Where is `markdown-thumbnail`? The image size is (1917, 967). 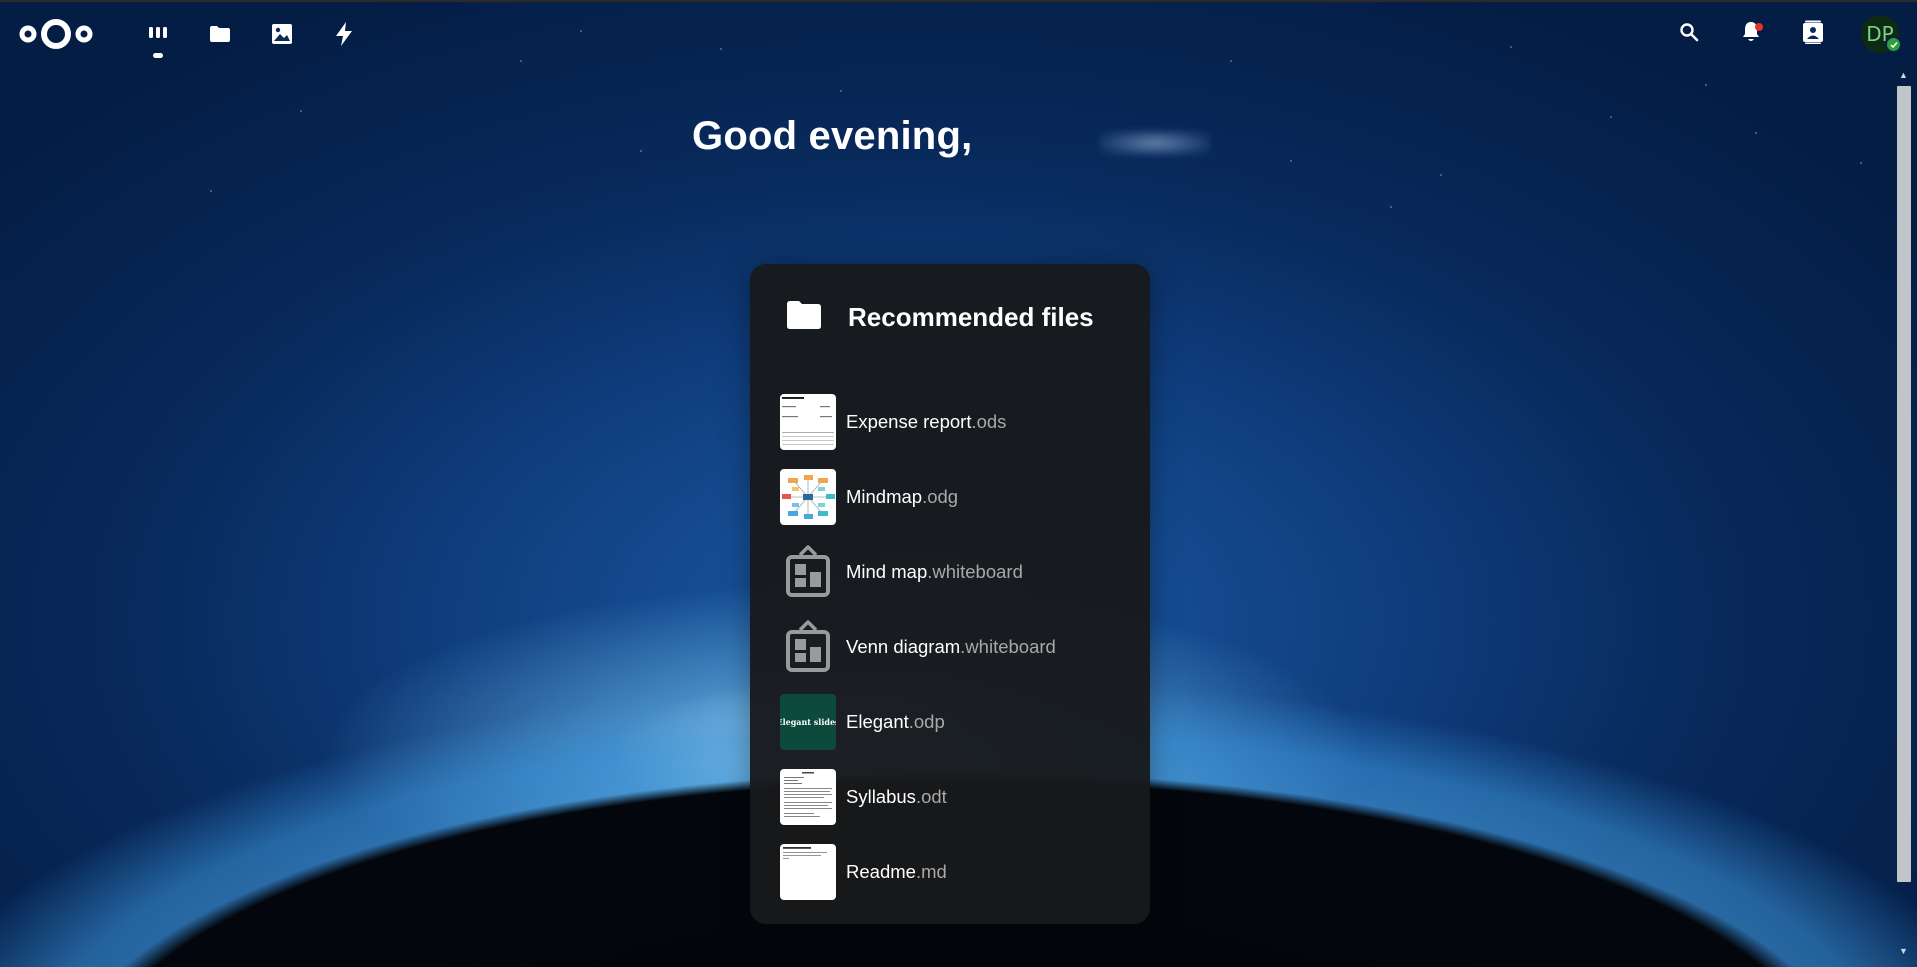 markdown-thumbnail is located at coordinates (808, 871).